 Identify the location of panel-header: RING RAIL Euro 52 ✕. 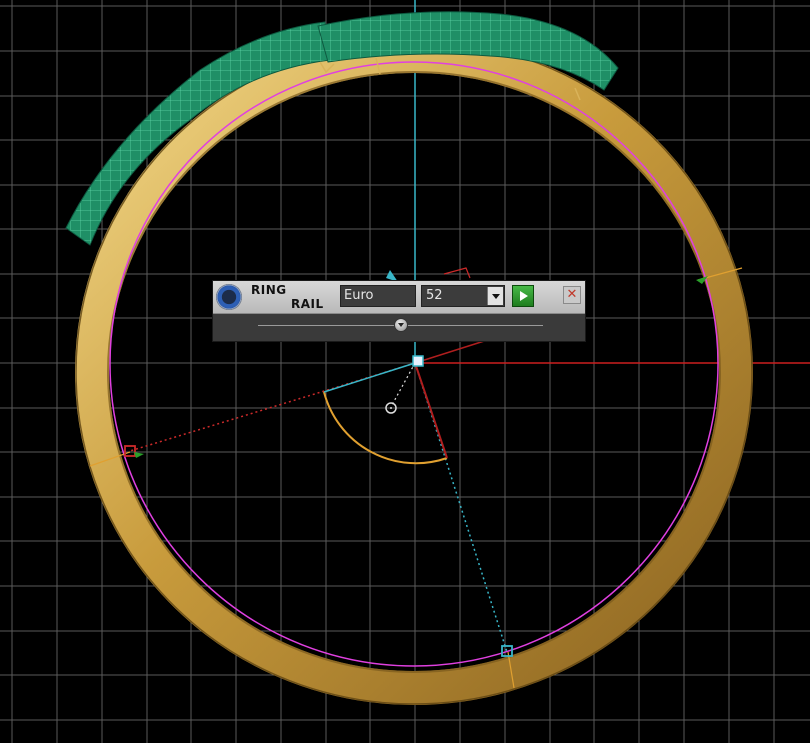
(399, 297).